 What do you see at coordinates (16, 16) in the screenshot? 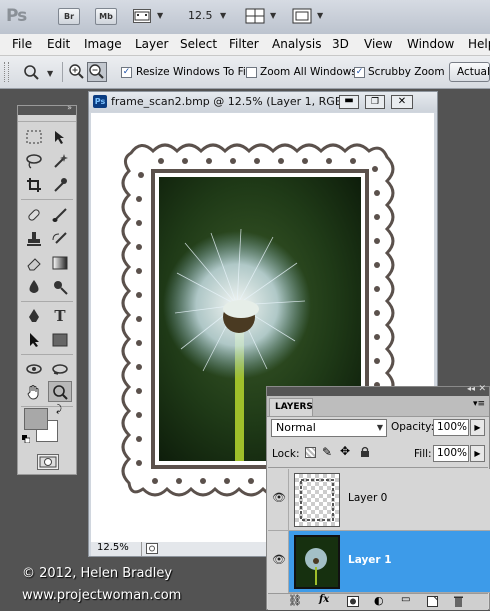
I see `photoshop-logo: Ps` at bounding box center [16, 16].